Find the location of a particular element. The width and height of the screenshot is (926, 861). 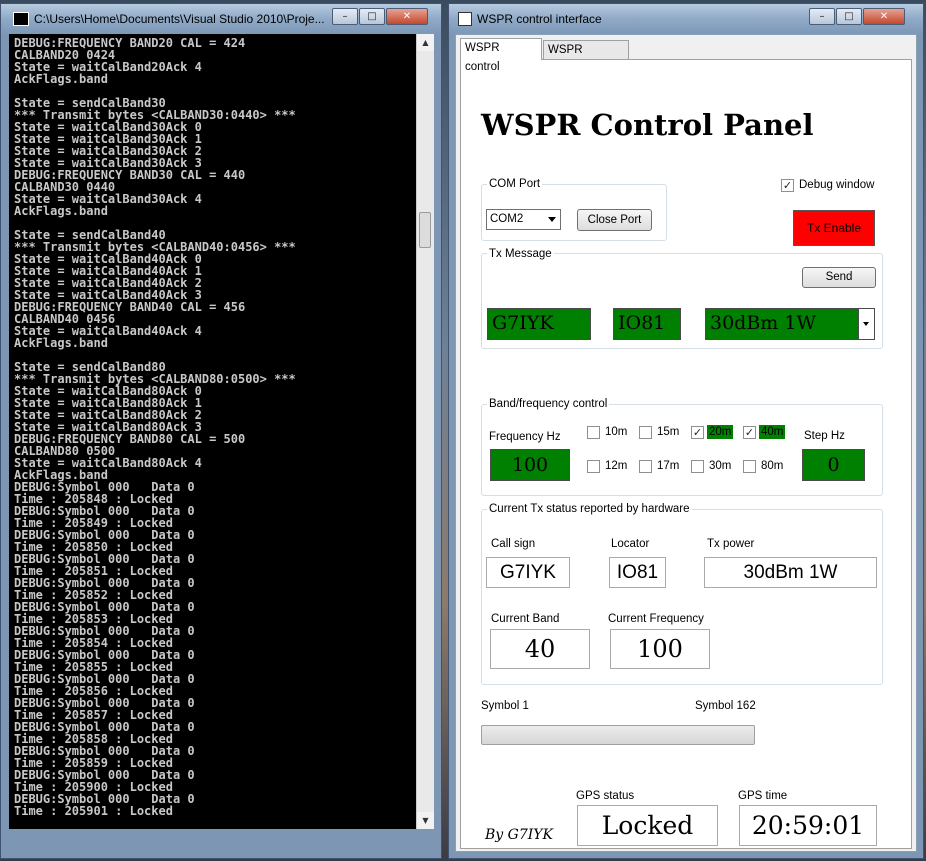

tx-power-dropdown-button is located at coordinates (867, 324).